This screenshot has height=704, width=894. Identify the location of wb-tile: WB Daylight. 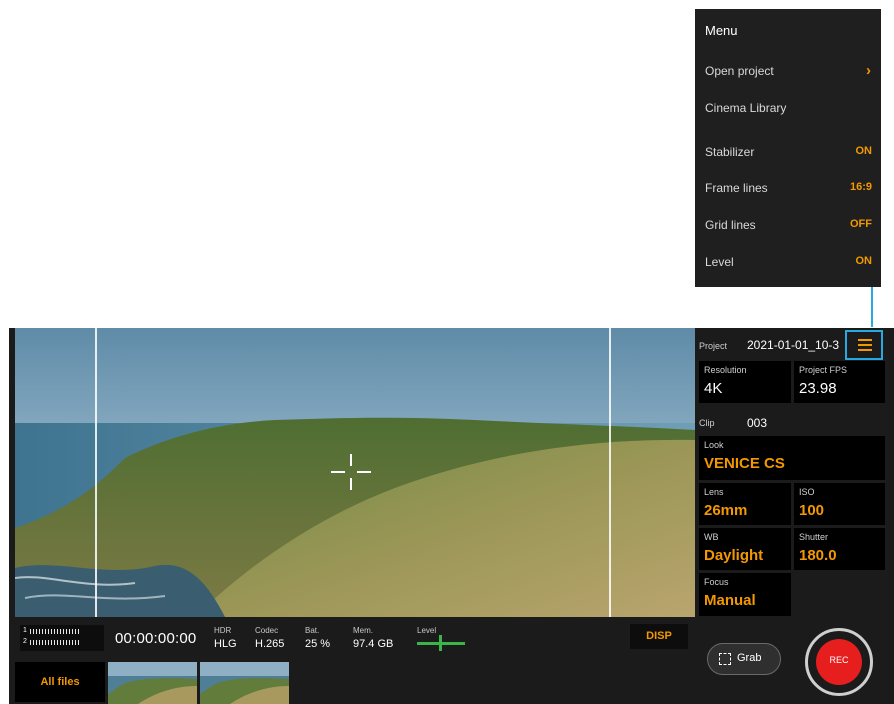
(745, 549).